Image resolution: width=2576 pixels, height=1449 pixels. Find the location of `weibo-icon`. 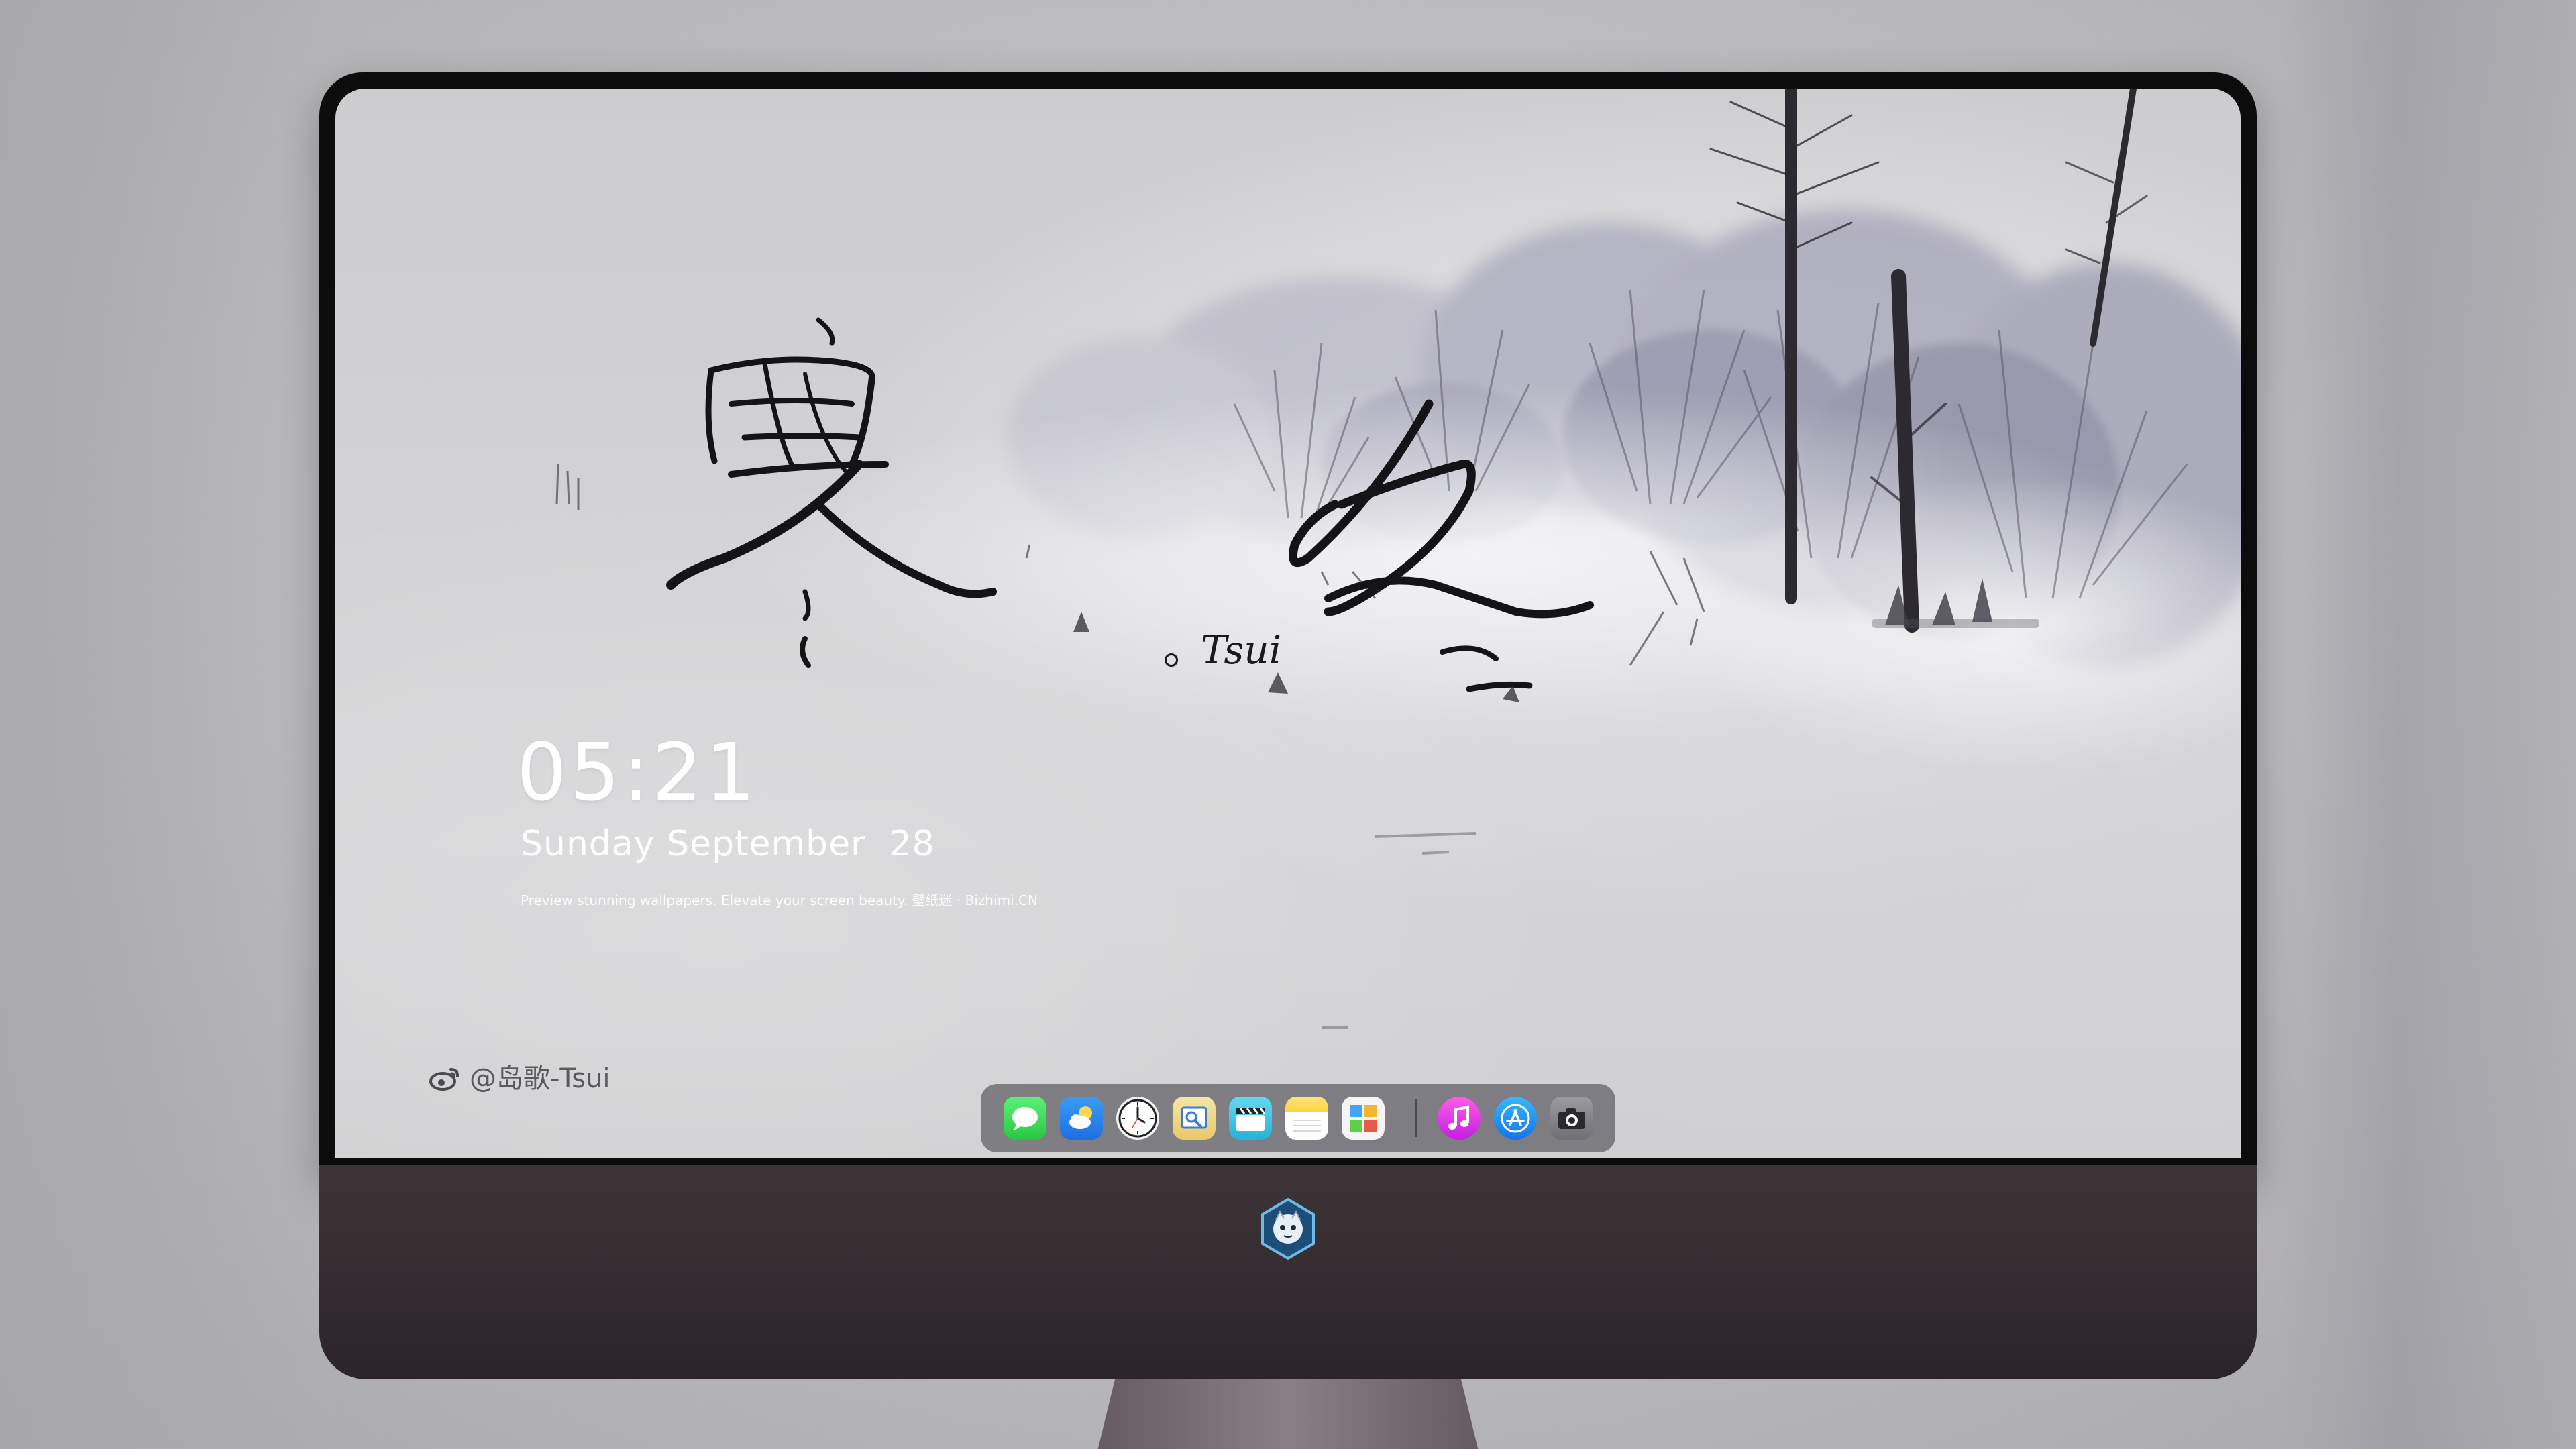

weibo-icon is located at coordinates (444, 1079).